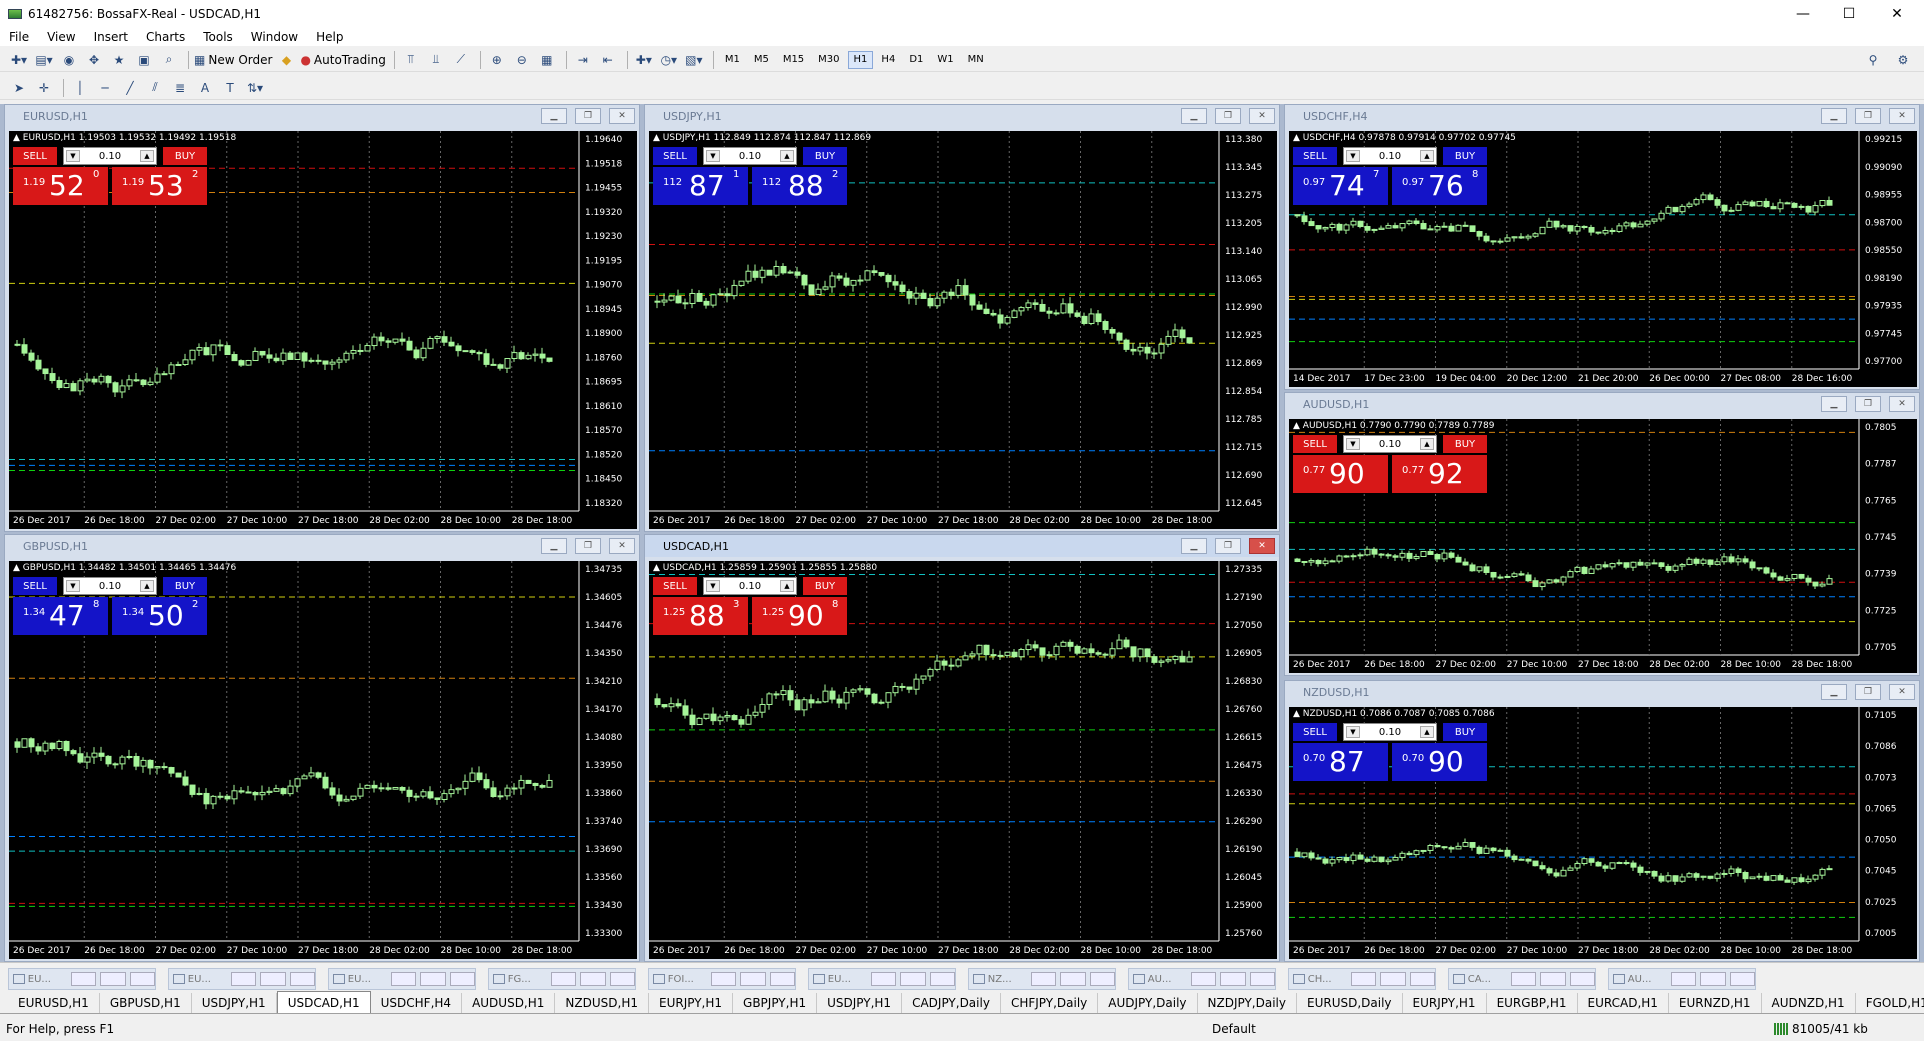 This screenshot has height=1041, width=1924. I want to click on symbol-tab: CHFJPY,Daily, so click(1050, 1003).